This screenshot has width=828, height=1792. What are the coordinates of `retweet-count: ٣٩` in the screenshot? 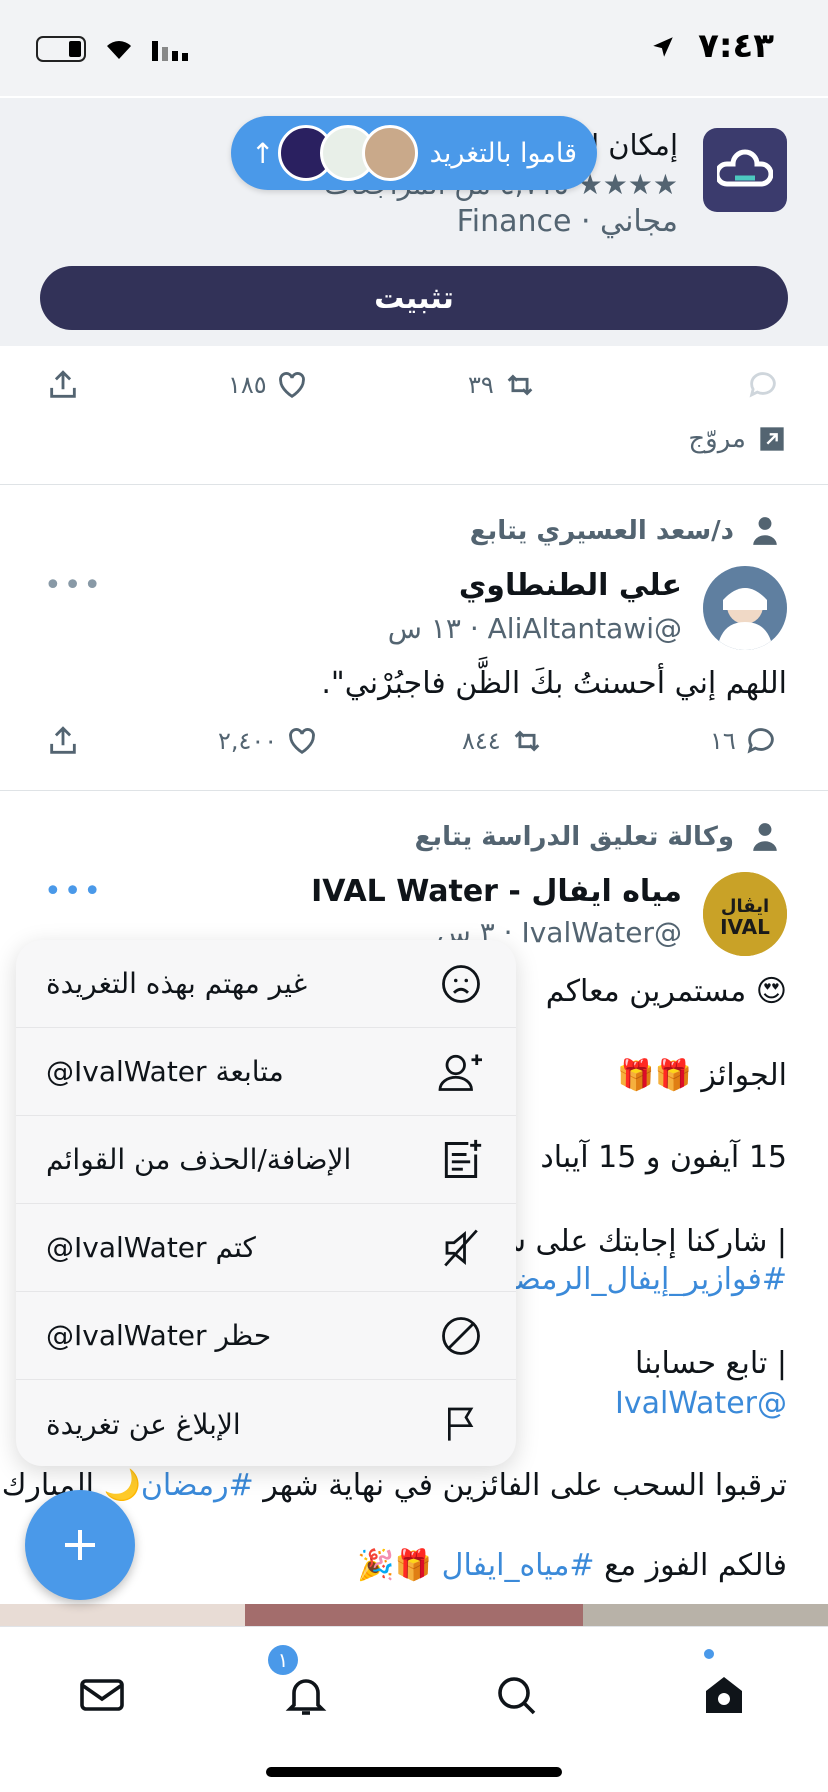 It's located at (481, 385).